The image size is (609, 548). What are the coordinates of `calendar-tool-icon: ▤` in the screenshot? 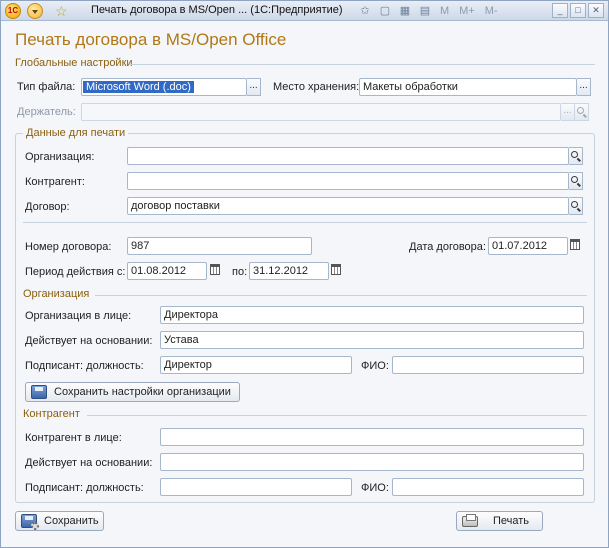 It's located at (425, 11).